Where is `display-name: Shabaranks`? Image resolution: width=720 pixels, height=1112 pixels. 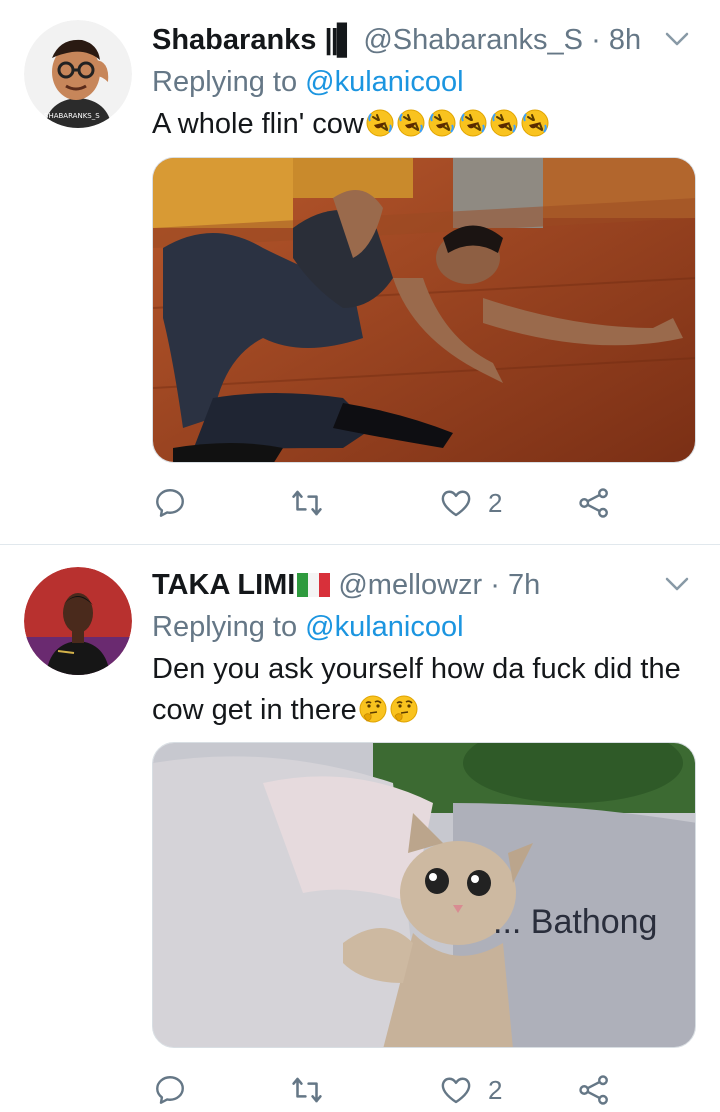
display-name: Shabaranks is located at coordinates (234, 40).